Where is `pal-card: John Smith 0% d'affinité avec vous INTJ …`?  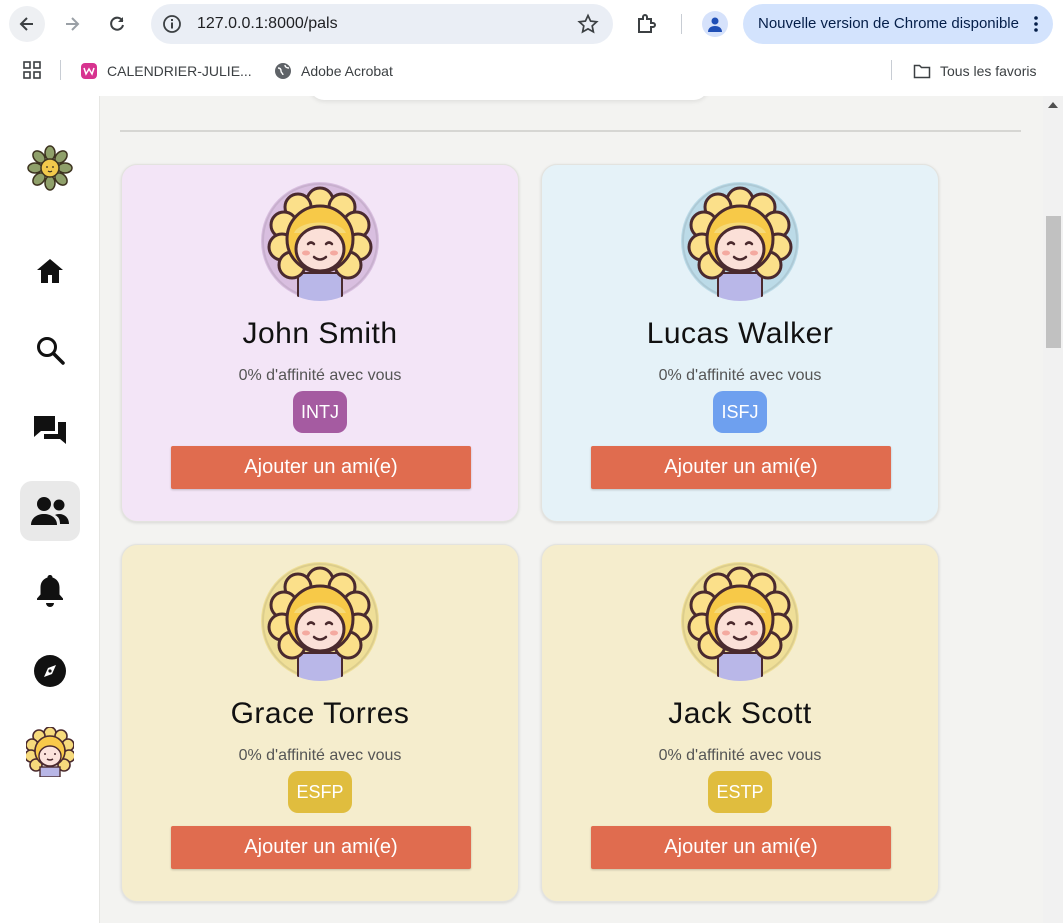 pal-card: John Smith 0% d'affinité avec vous INTJ … is located at coordinates (320, 343).